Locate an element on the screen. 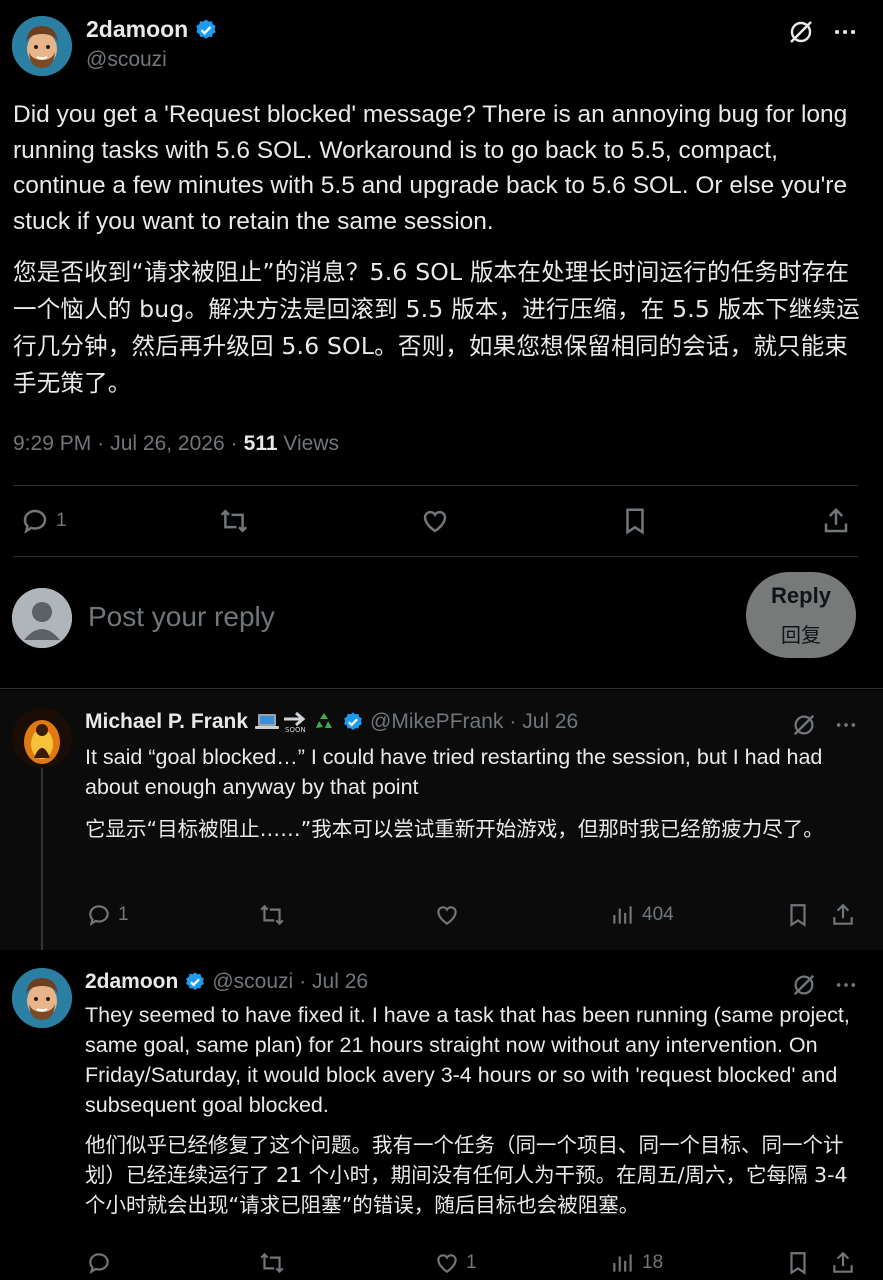 The image size is (883, 1280). tweet-time: 9:29 PM is located at coordinates (52, 444).